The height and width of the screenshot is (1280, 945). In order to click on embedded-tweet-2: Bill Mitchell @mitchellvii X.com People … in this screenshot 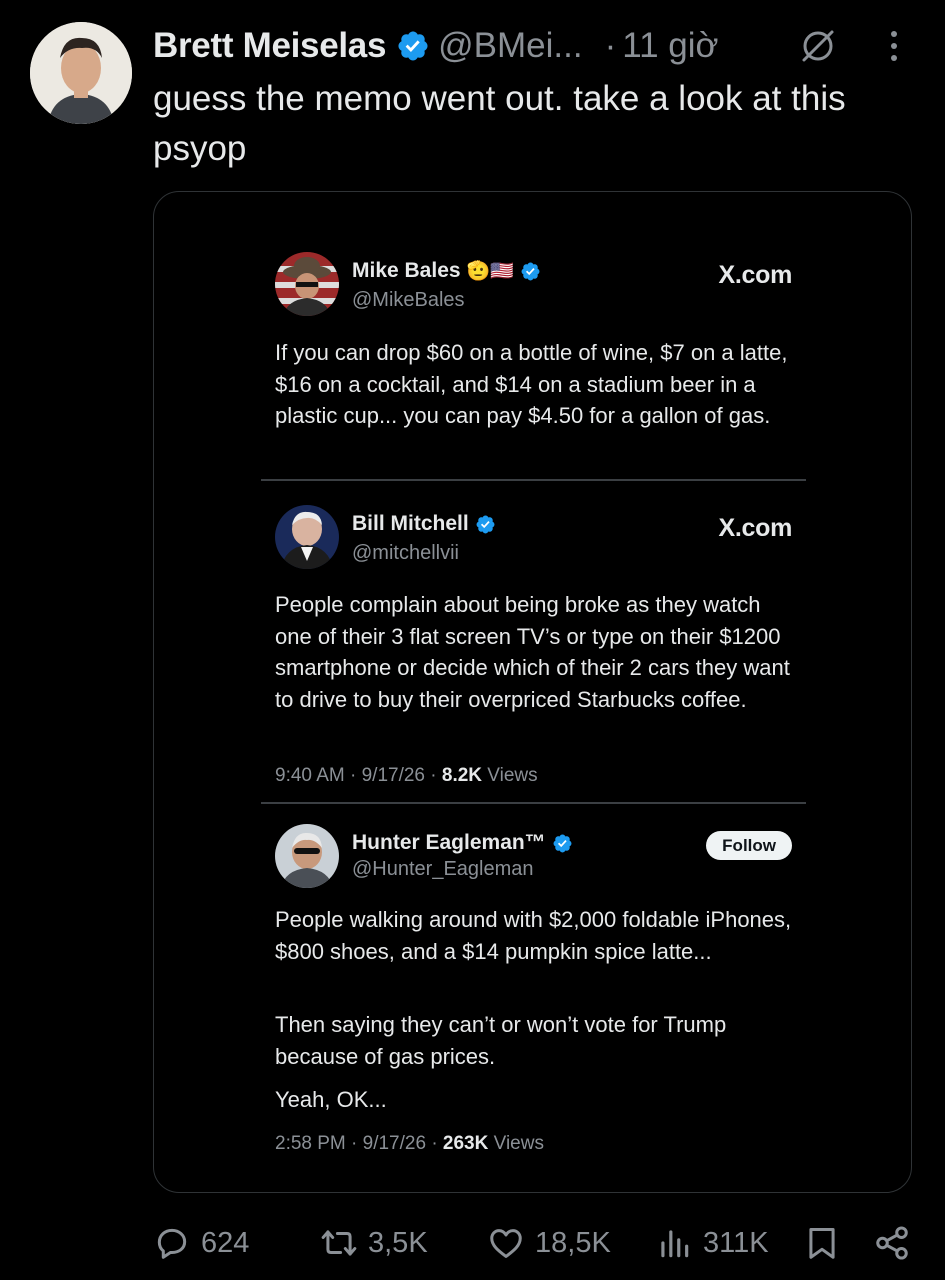, I will do `click(533, 648)`.